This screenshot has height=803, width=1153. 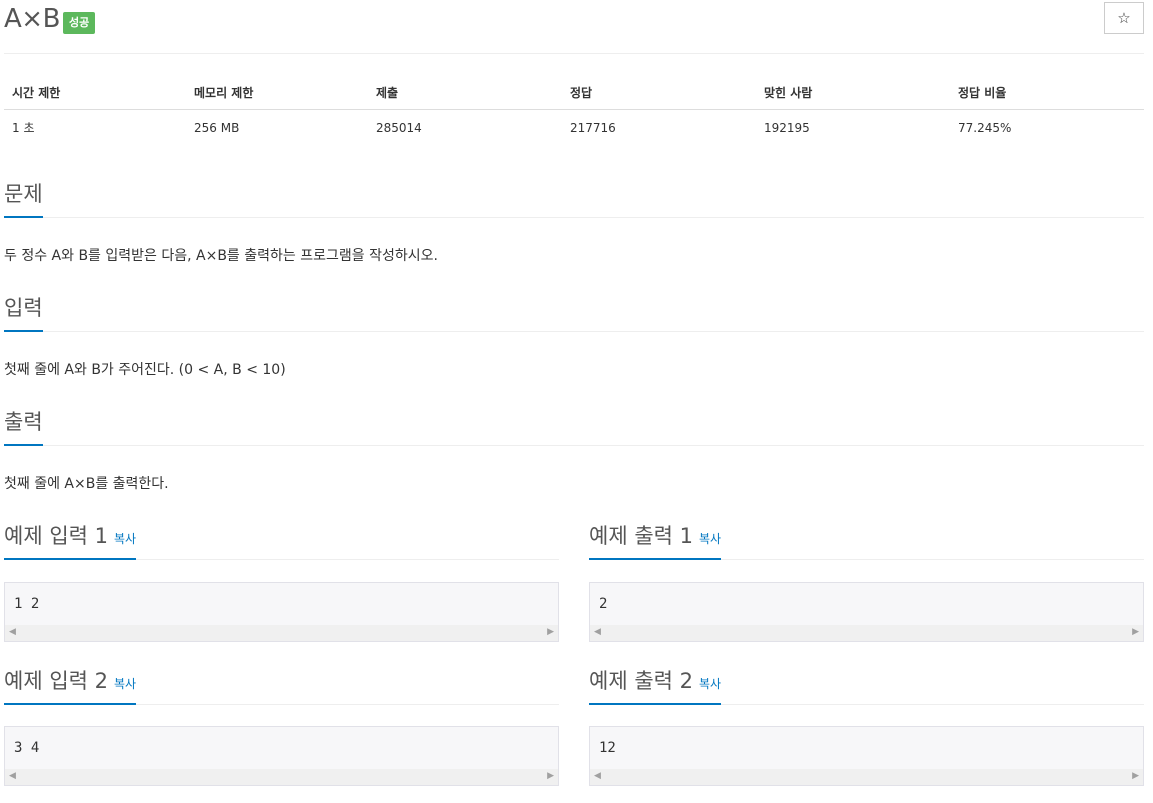 What do you see at coordinates (281, 540) in the screenshot?
I see `sample-input-1-header: 예제 입력 1 복사` at bounding box center [281, 540].